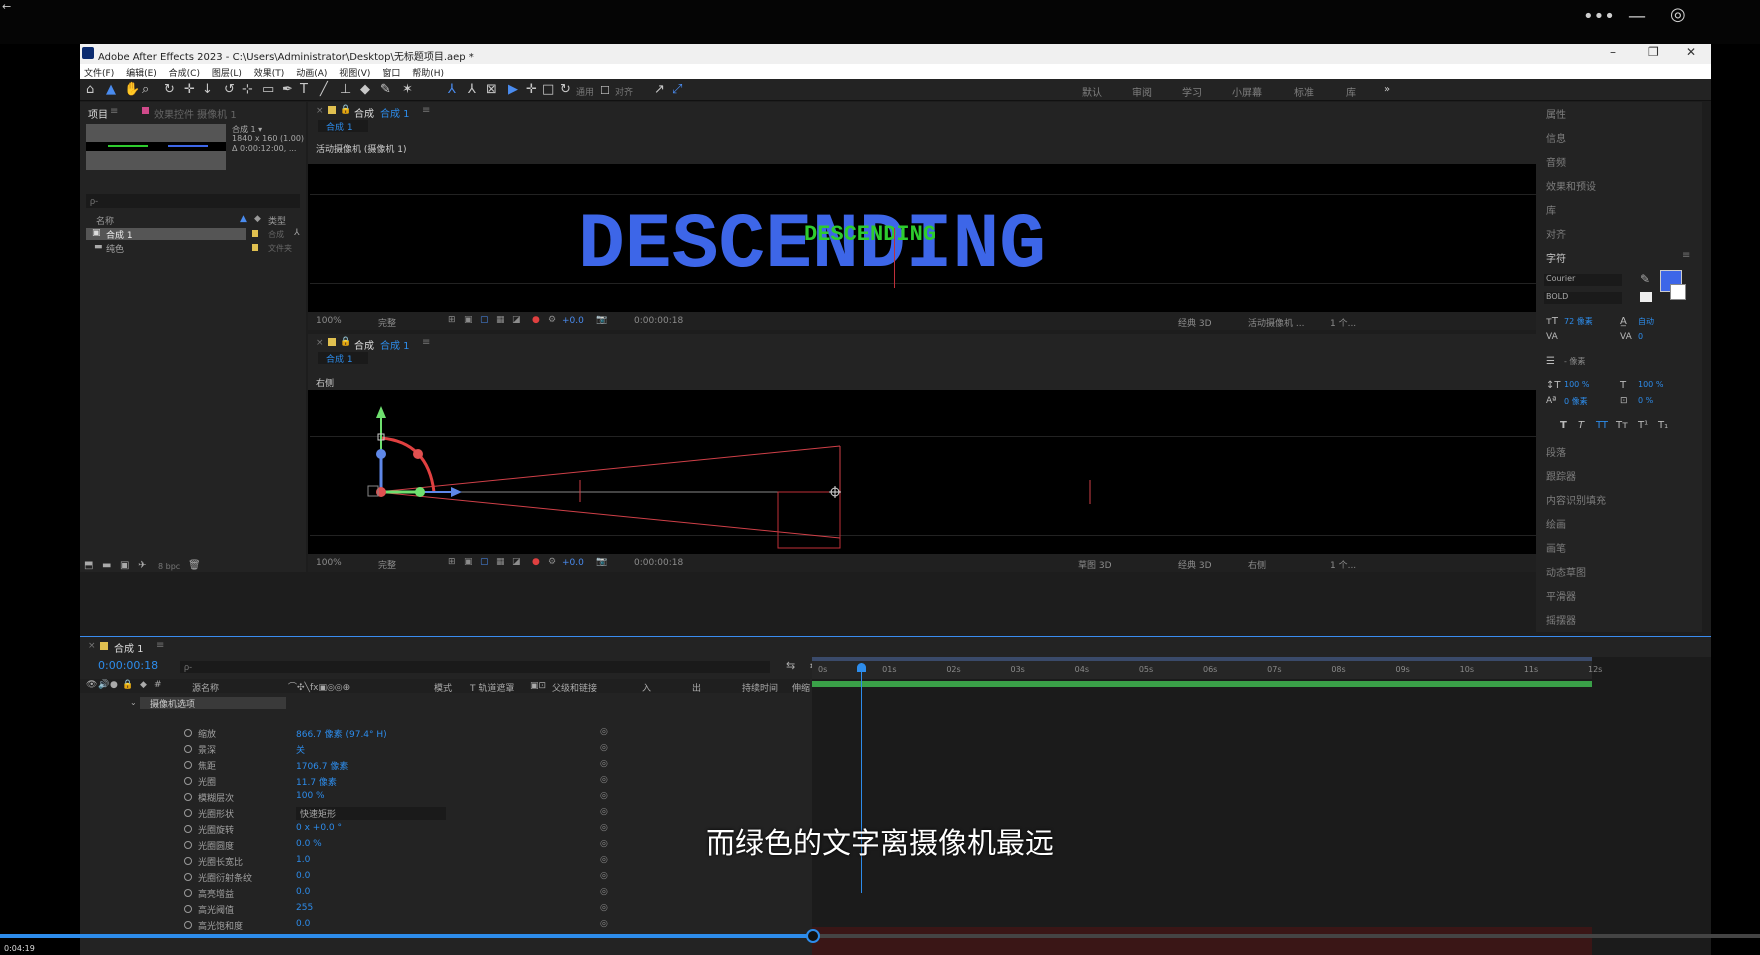 The image size is (1760, 955). I want to click on toggle-mask-icon: ▣, so click(468, 320).